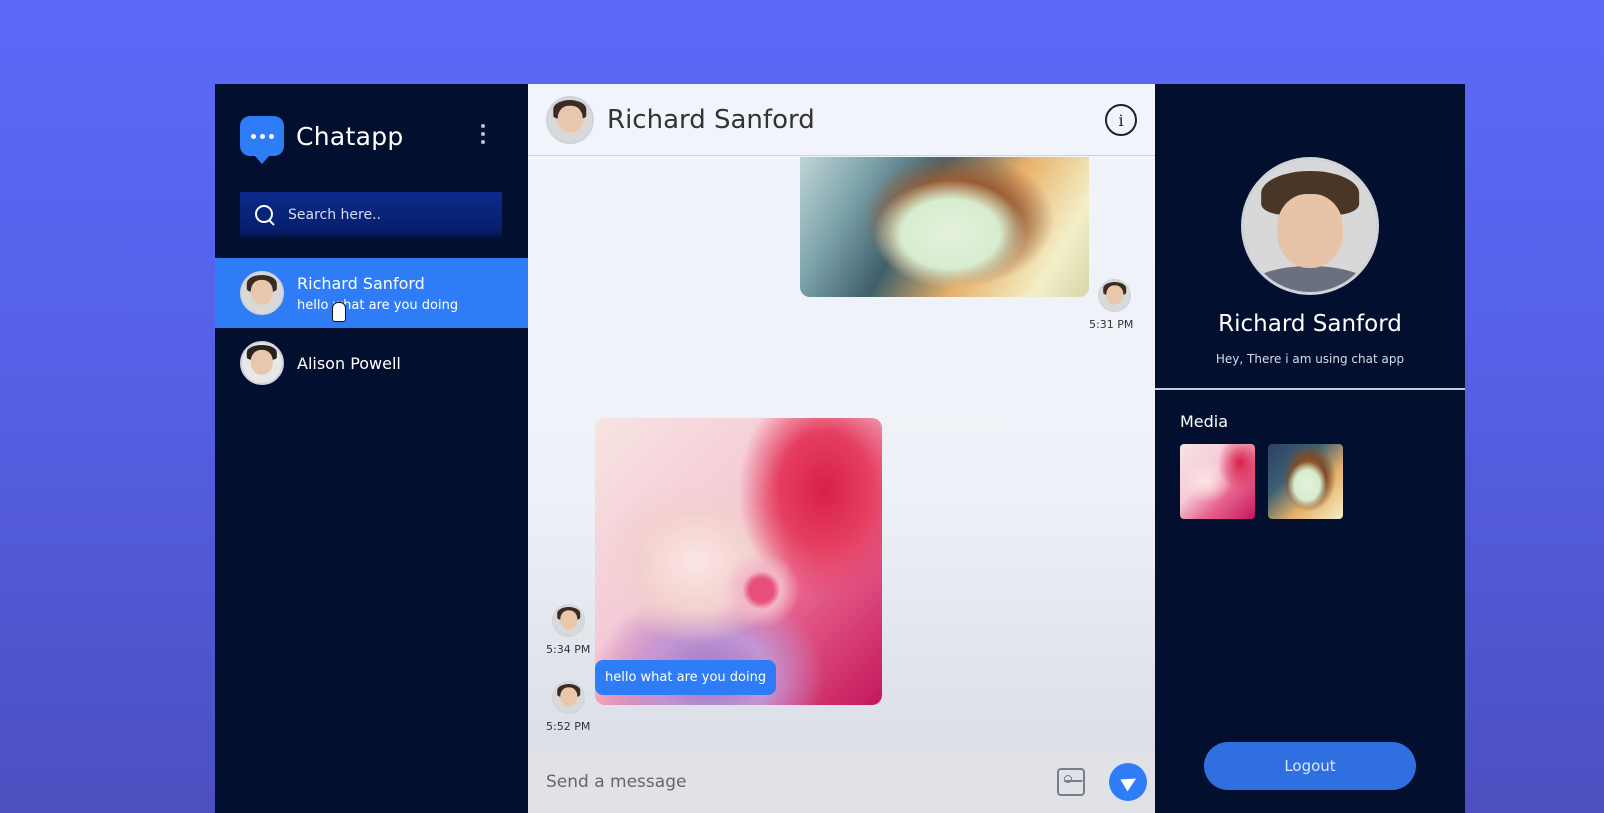 This screenshot has height=813, width=1604. I want to click on media-title: Media, so click(1204, 421).